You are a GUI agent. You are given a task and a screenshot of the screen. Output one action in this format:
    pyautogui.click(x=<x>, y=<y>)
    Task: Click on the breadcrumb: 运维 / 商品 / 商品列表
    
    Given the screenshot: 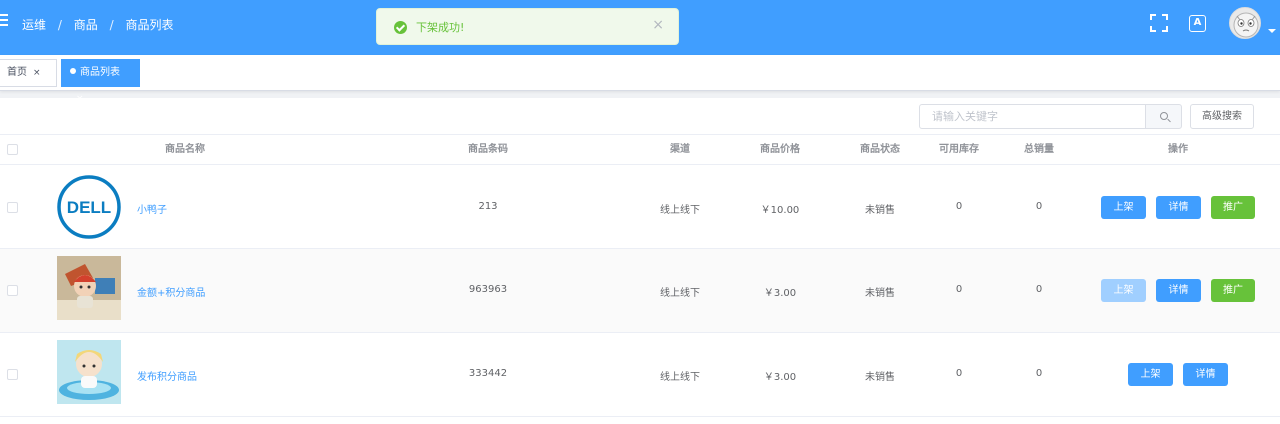 What is the action you would take?
    pyautogui.click(x=97, y=24)
    